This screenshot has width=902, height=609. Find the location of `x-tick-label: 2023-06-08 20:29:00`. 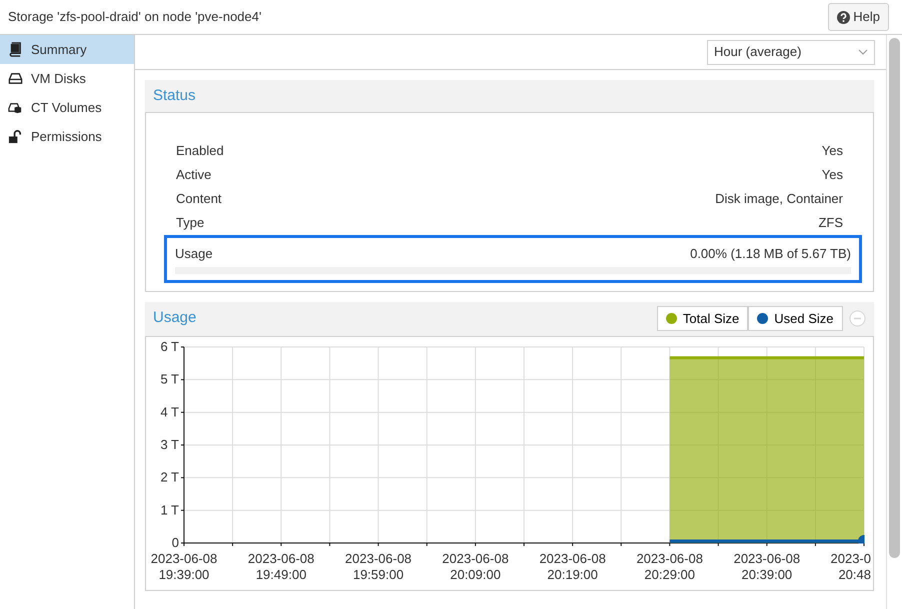

x-tick-label: 2023-06-08 20:29:00 is located at coordinates (669, 566).